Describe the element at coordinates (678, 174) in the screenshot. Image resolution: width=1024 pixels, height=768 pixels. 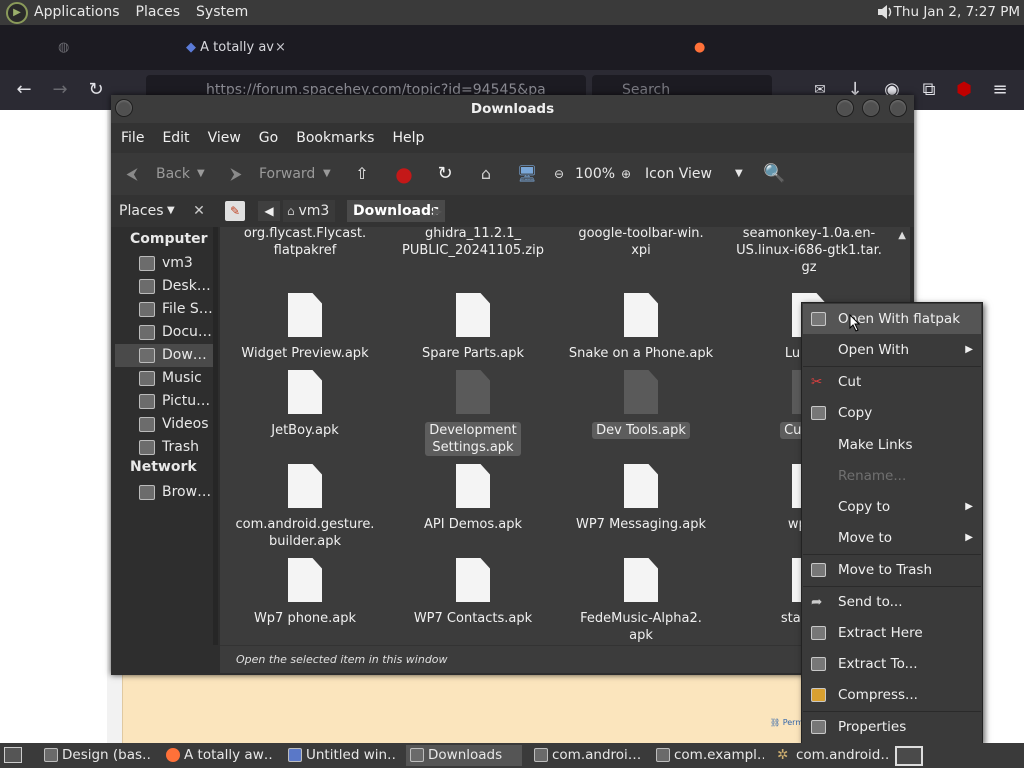
I see `view-mode-select: Icon View` at that location.